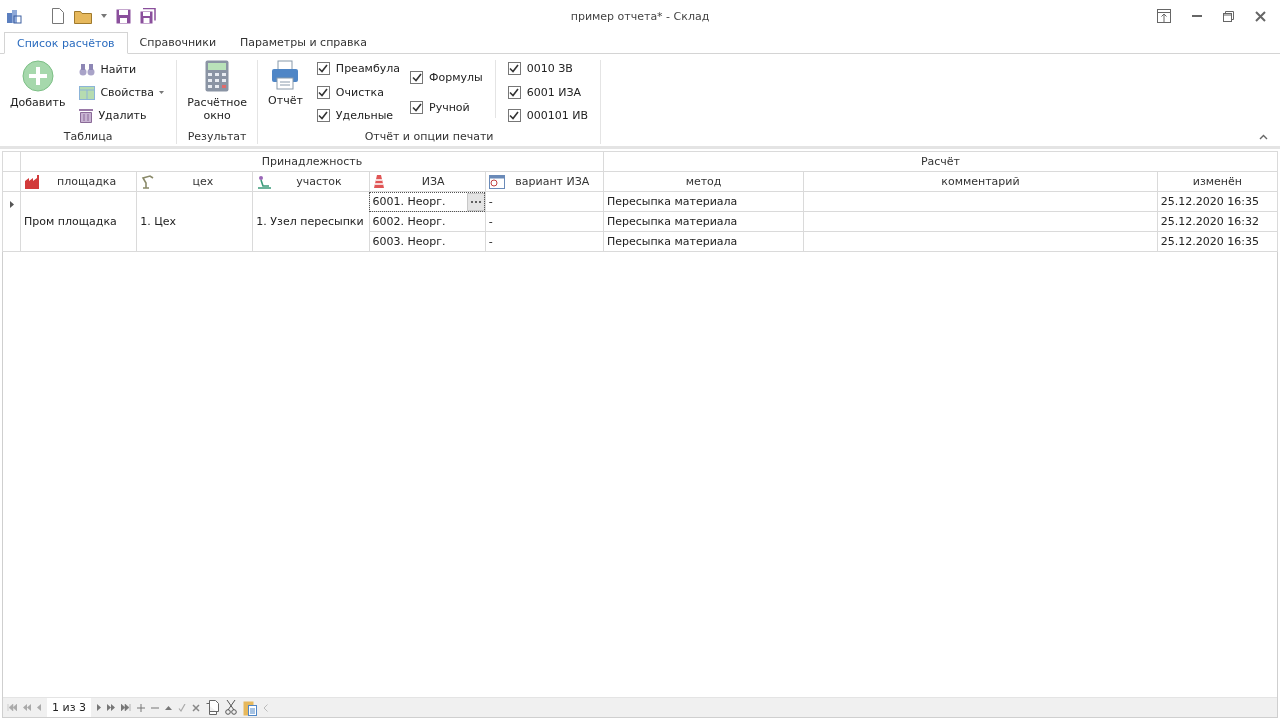 The width and height of the screenshot is (1280, 720). What do you see at coordinates (32, 181) in the screenshot?
I see `factory-icon` at bounding box center [32, 181].